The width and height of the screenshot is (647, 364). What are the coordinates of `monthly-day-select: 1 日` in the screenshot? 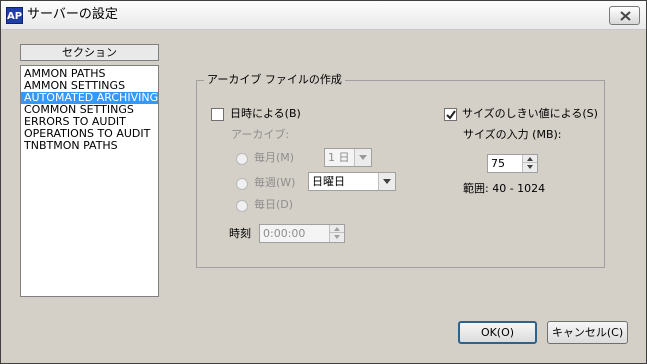 It's located at (348, 157).